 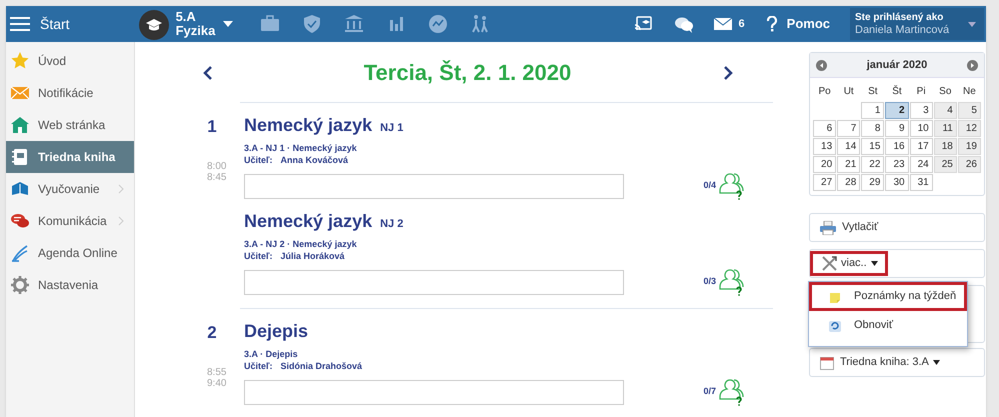 I want to click on next-month-icon, so click(x=972, y=65).